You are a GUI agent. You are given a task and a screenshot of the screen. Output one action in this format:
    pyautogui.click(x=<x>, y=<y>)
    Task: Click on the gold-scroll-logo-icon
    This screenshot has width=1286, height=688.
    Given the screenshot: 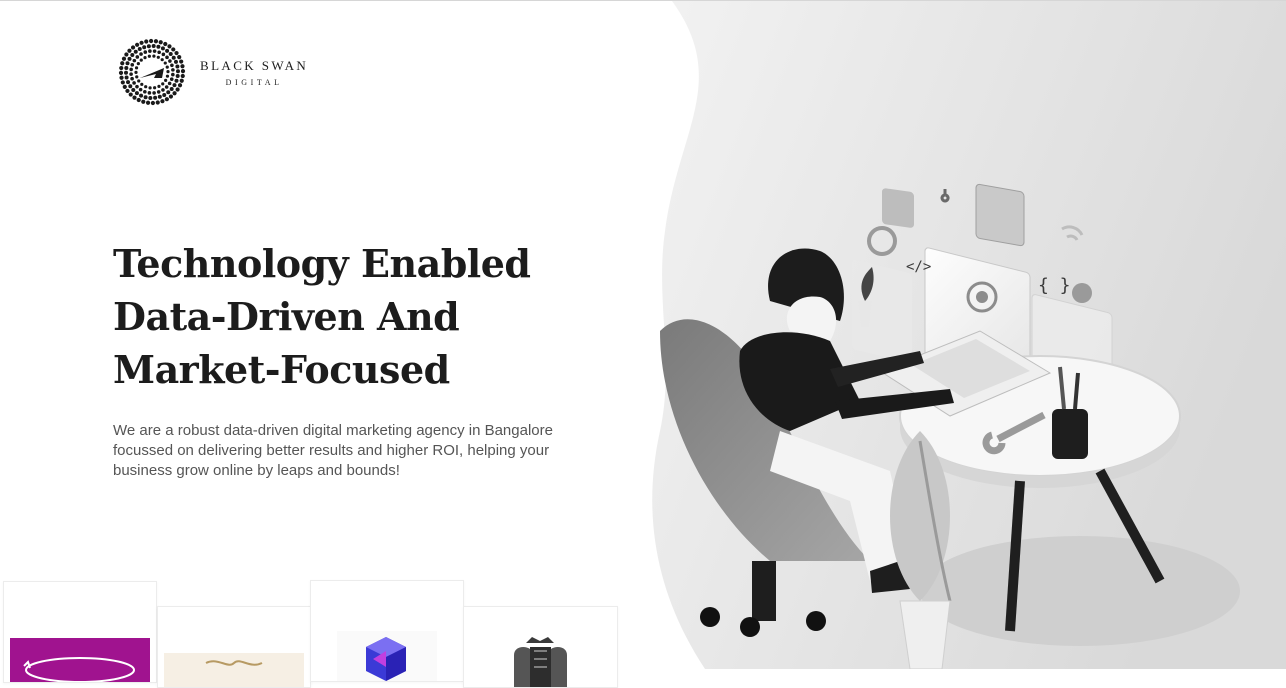 What is the action you would take?
    pyautogui.click(x=234, y=670)
    